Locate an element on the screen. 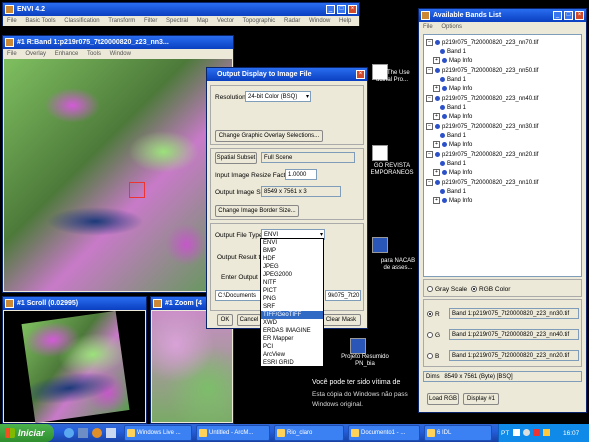  file-type-option: ESRI GRID is located at coordinates (292, 363).